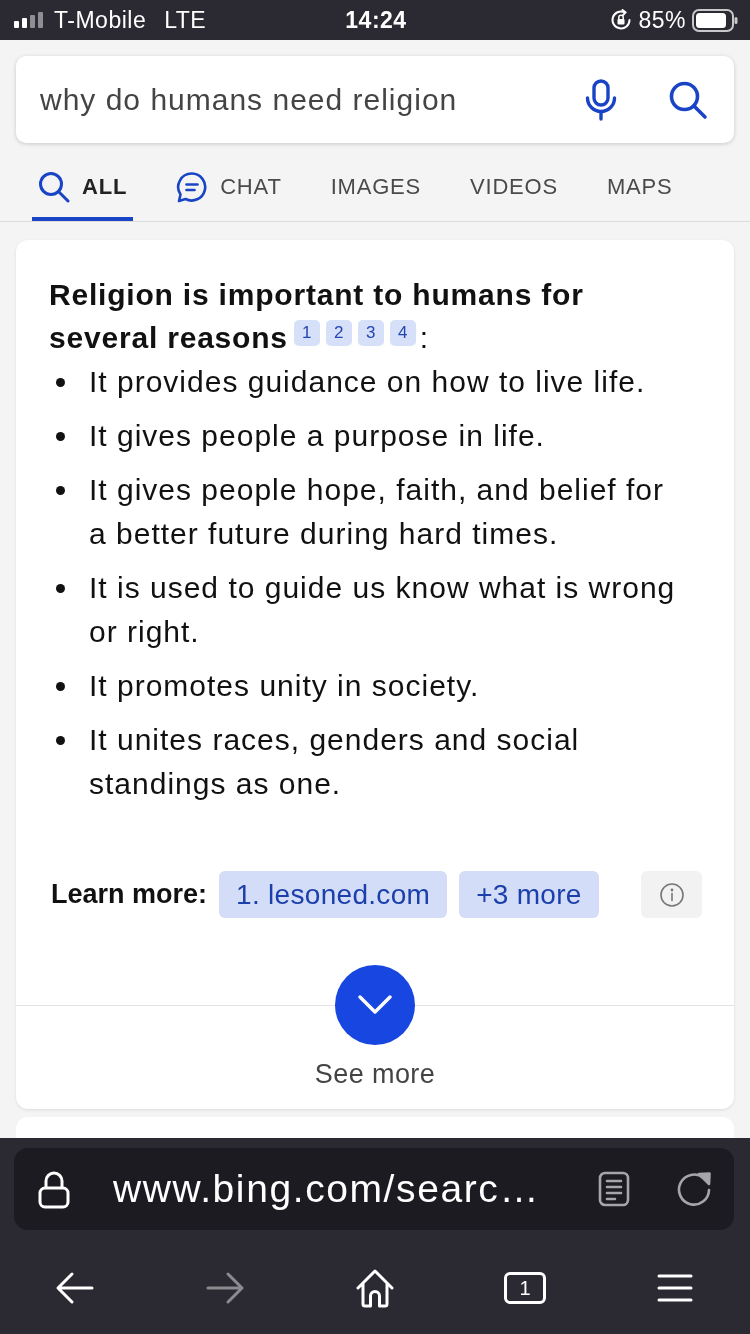 The image size is (750, 1334). What do you see at coordinates (376, 20) in the screenshot?
I see `time-label: 14:24` at bounding box center [376, 20].